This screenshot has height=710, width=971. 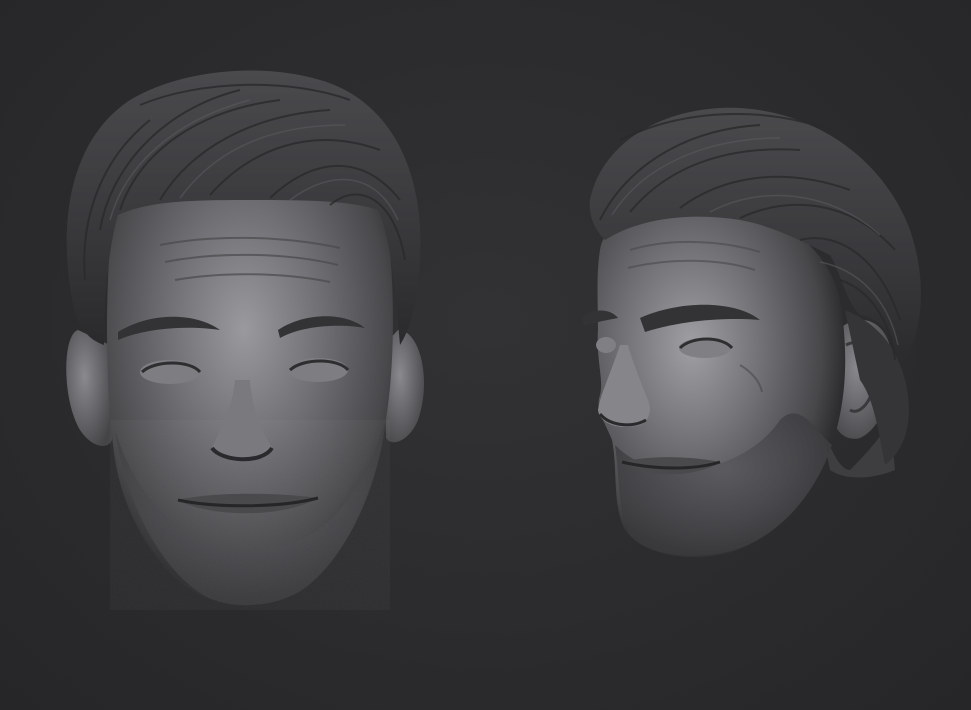 I want to click on left-ear, so click(x=89, y=388).